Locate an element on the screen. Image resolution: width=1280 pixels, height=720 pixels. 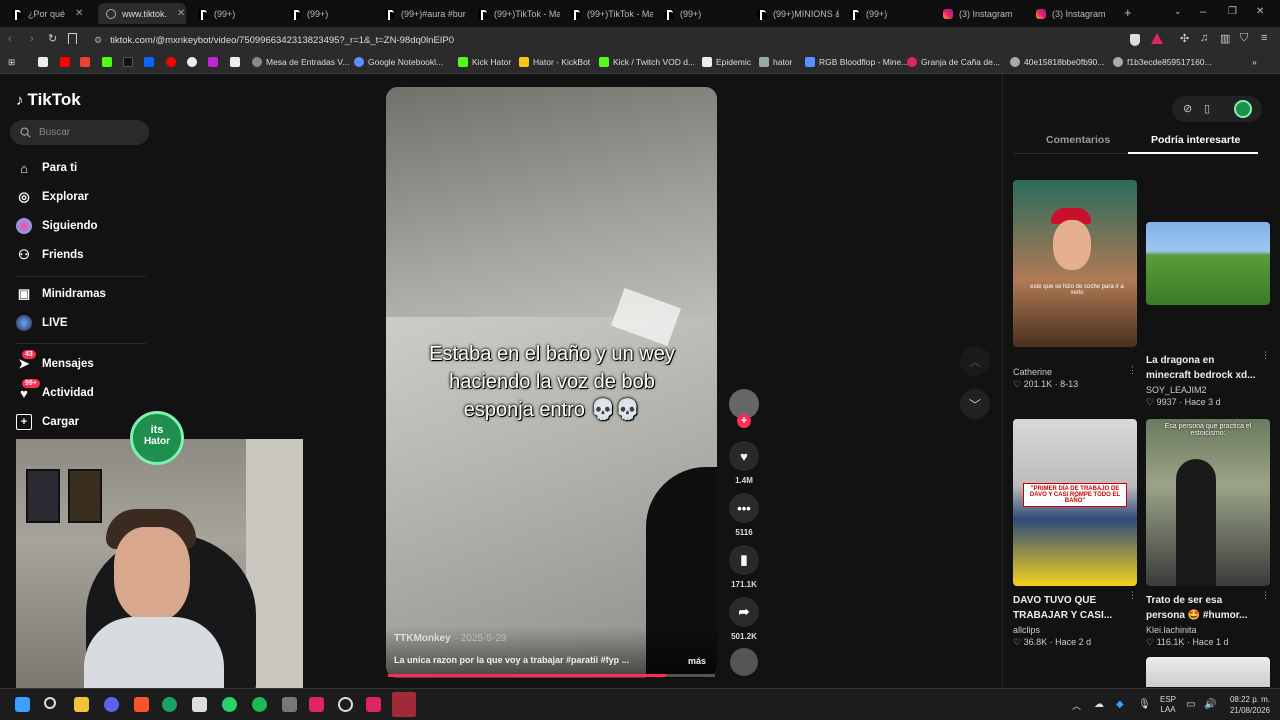
active-app-icon is located at coordinates (404, 704).